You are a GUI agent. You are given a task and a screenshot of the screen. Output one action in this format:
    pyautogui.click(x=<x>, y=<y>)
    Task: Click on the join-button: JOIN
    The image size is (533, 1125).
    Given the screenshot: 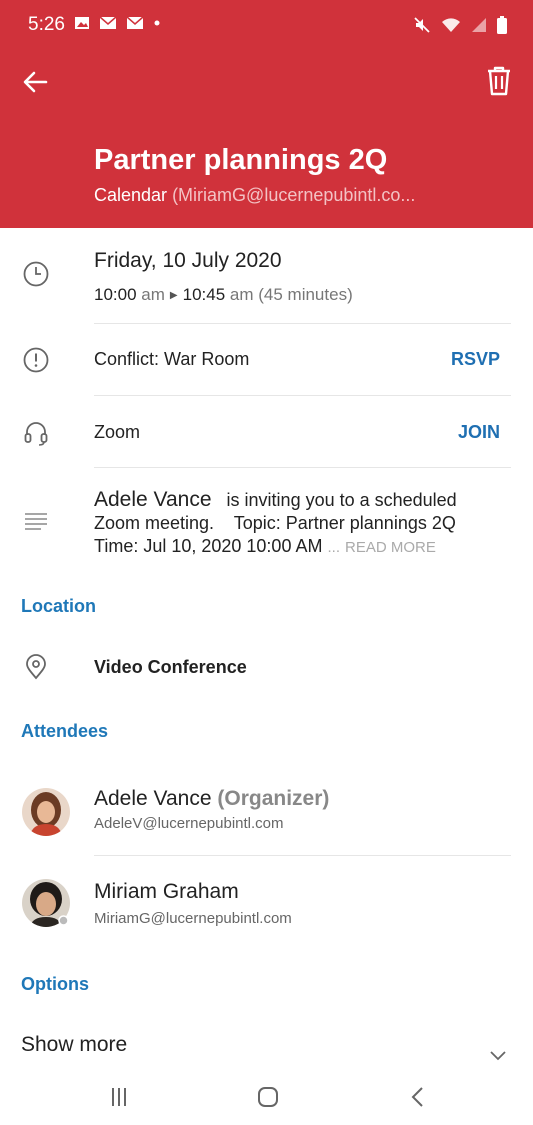 What is the action you would take?
    pyautogui.click(x=479, y=432)
    